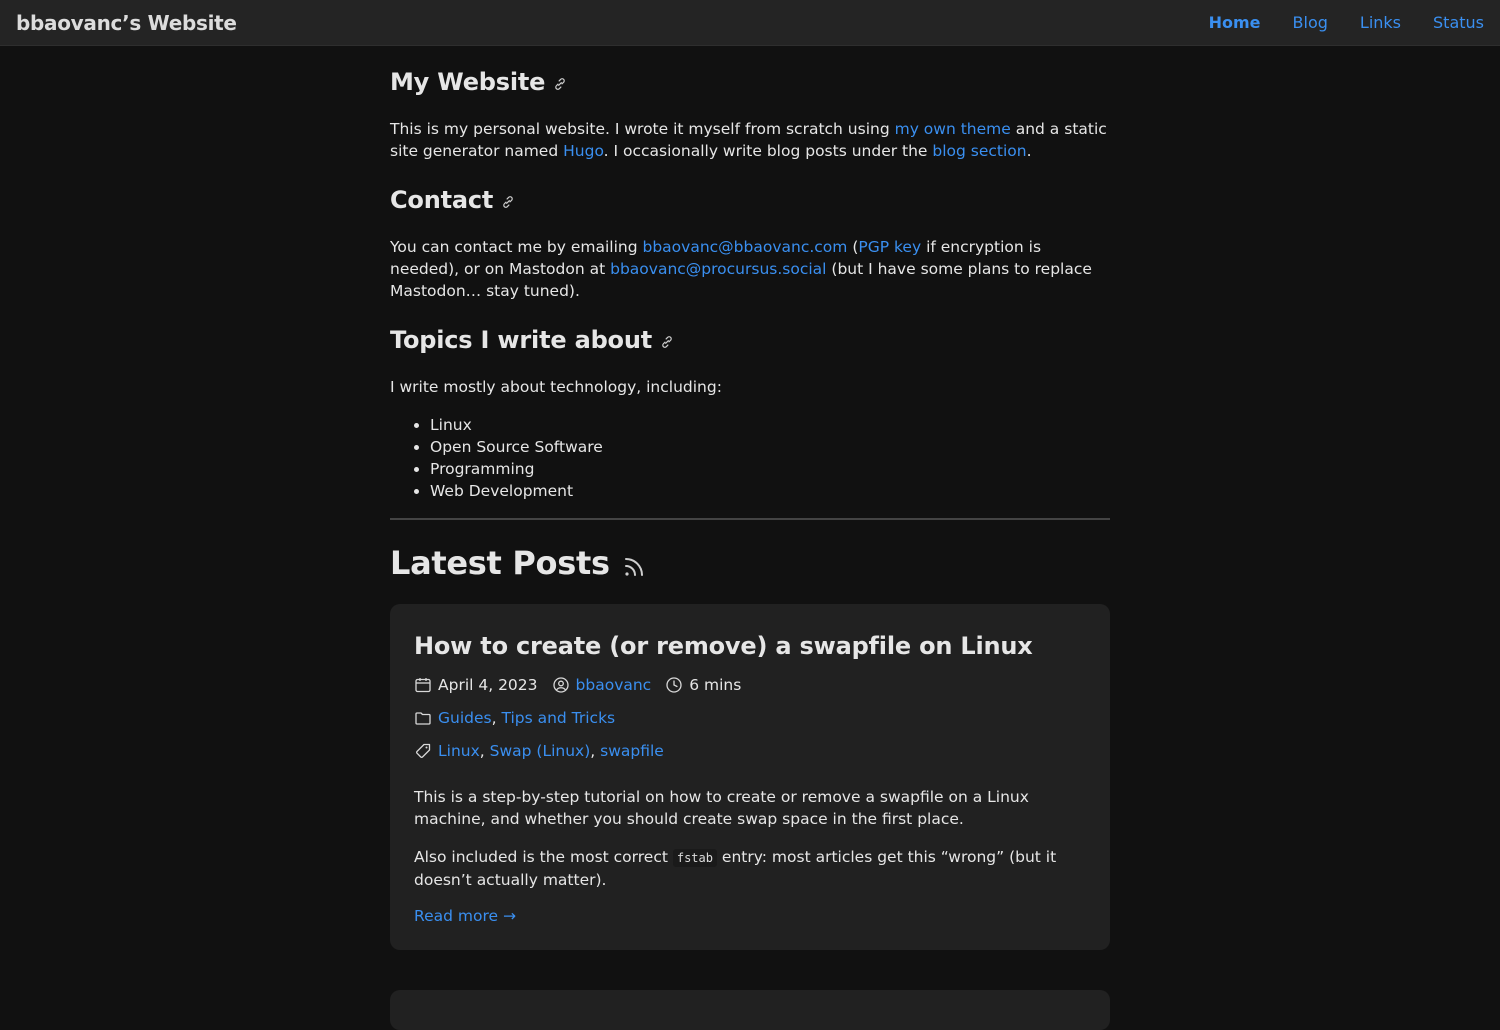 This screenshot has width=1500, height=1030. What do you see at coordinates (540, 751) in the screenshot?
I see `tag-link: Swap (Linux)` at bounding box center [540, 751].